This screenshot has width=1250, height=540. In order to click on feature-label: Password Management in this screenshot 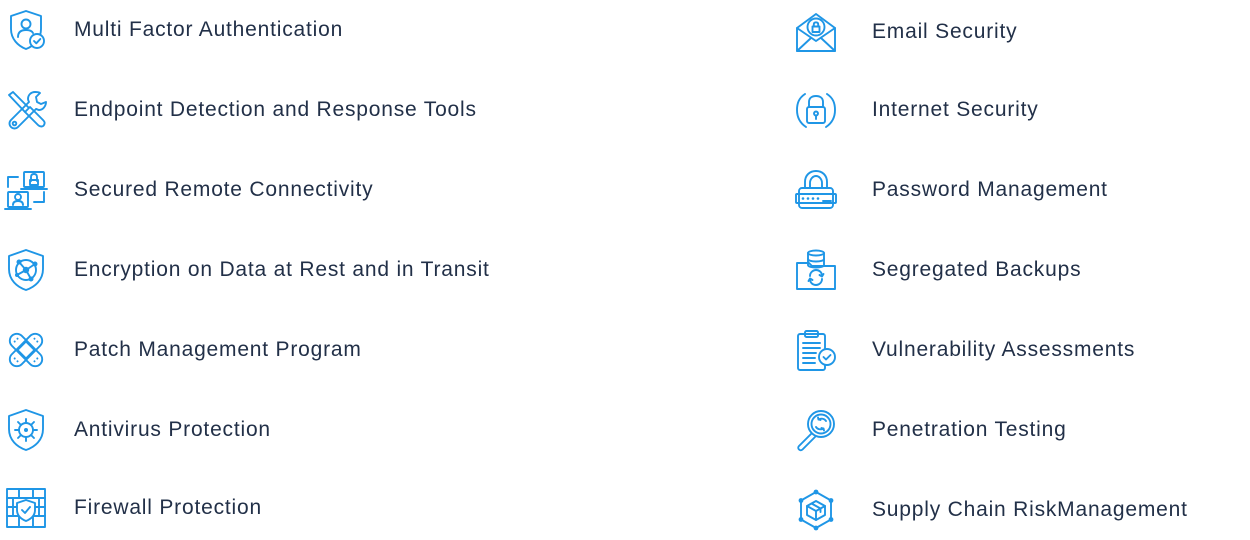, I will do `click(990, 189)`.